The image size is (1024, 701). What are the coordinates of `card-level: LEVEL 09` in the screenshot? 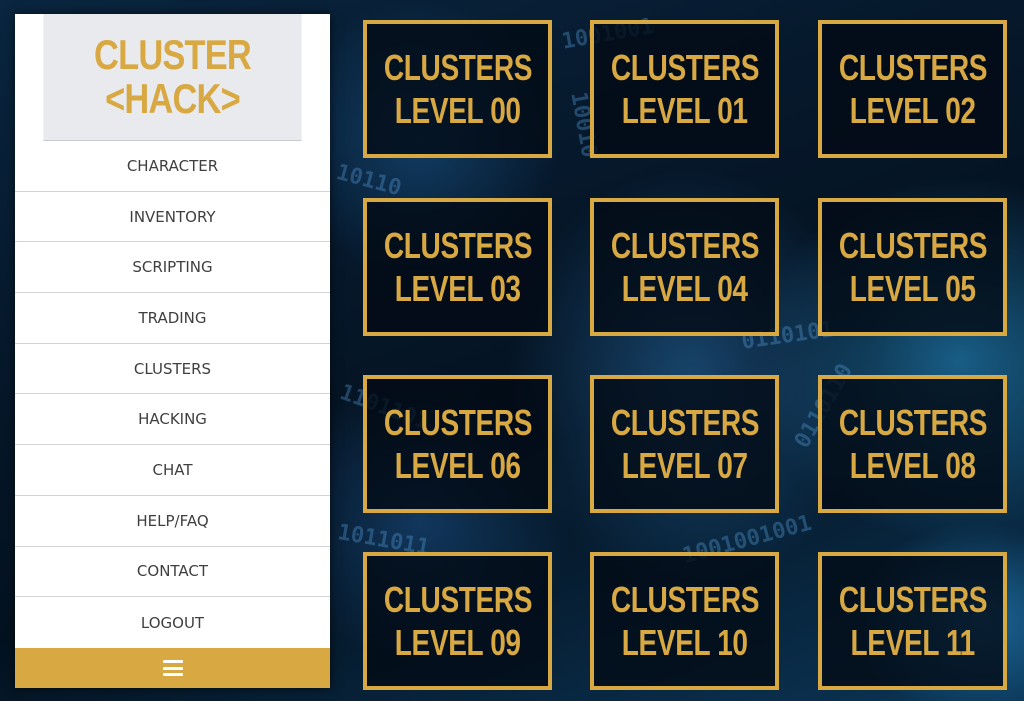 It's located at (457, 642).